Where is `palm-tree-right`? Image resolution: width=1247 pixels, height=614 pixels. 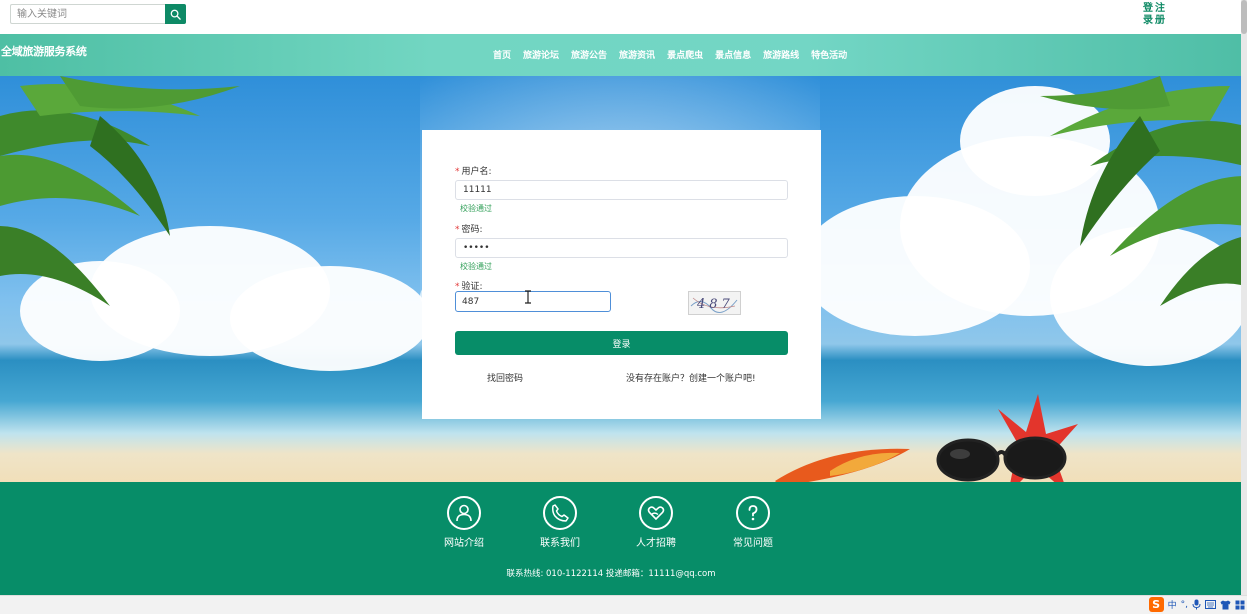 palm-tree-right is located at coordinates (1140, 191).